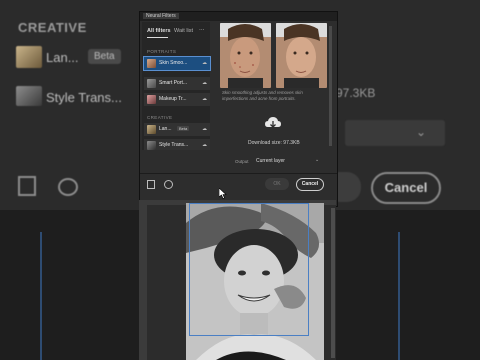 This screenshot has height=360, width=480. What do you see at coordinates (157, 37) in the screenshot?
I see `tab-active-indicator` at bounding box center [157, 37].